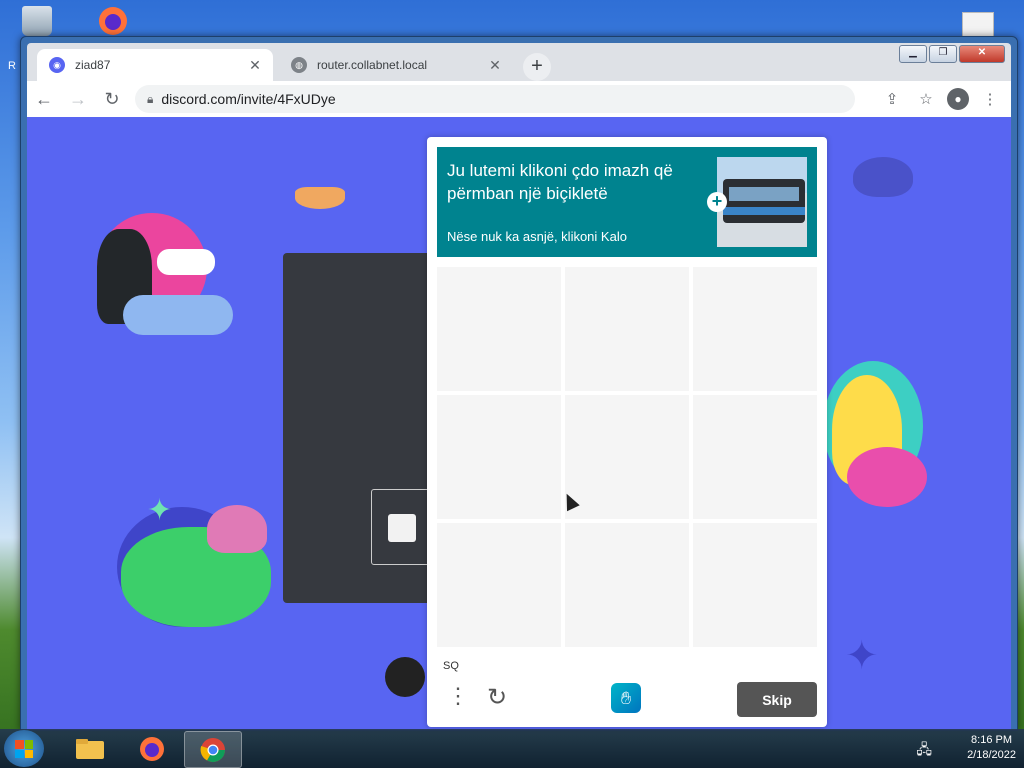  What do you see at coordinates (112, 99) in the screenshot?
I see `reload-icon: ↻` at bounding box center [112, 99].